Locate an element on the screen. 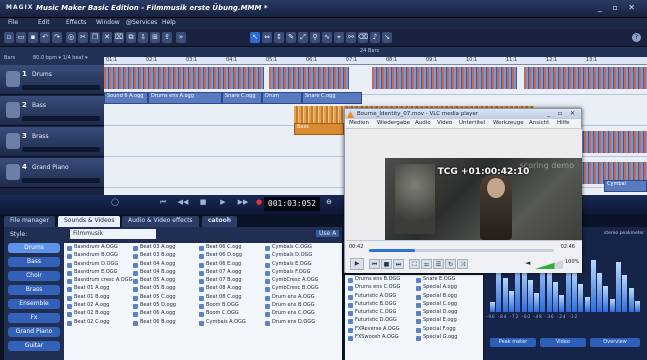 The height and width of the screenshot is (360, 647). vlc-shuffle-icon: ⤨ is located at coordinates (462, 264).